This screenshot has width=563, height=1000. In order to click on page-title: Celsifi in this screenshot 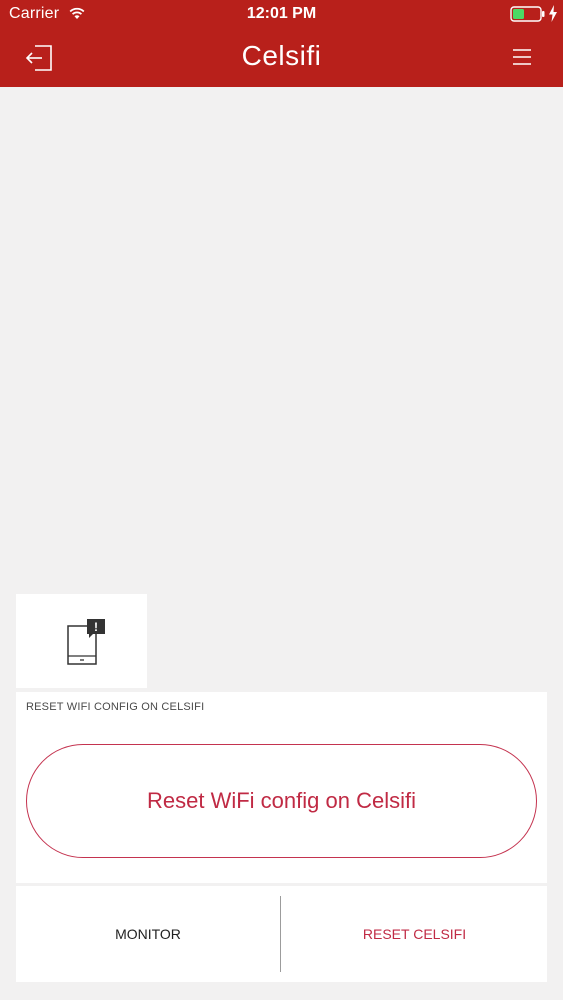, I will do `click(281, 55)`.